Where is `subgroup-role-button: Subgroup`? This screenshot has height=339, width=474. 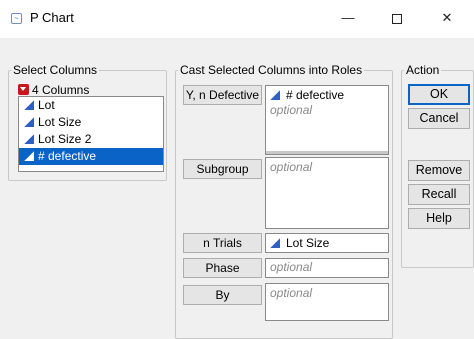
subgroup-role-button: Subgroup is located at coordinates (222, 169).